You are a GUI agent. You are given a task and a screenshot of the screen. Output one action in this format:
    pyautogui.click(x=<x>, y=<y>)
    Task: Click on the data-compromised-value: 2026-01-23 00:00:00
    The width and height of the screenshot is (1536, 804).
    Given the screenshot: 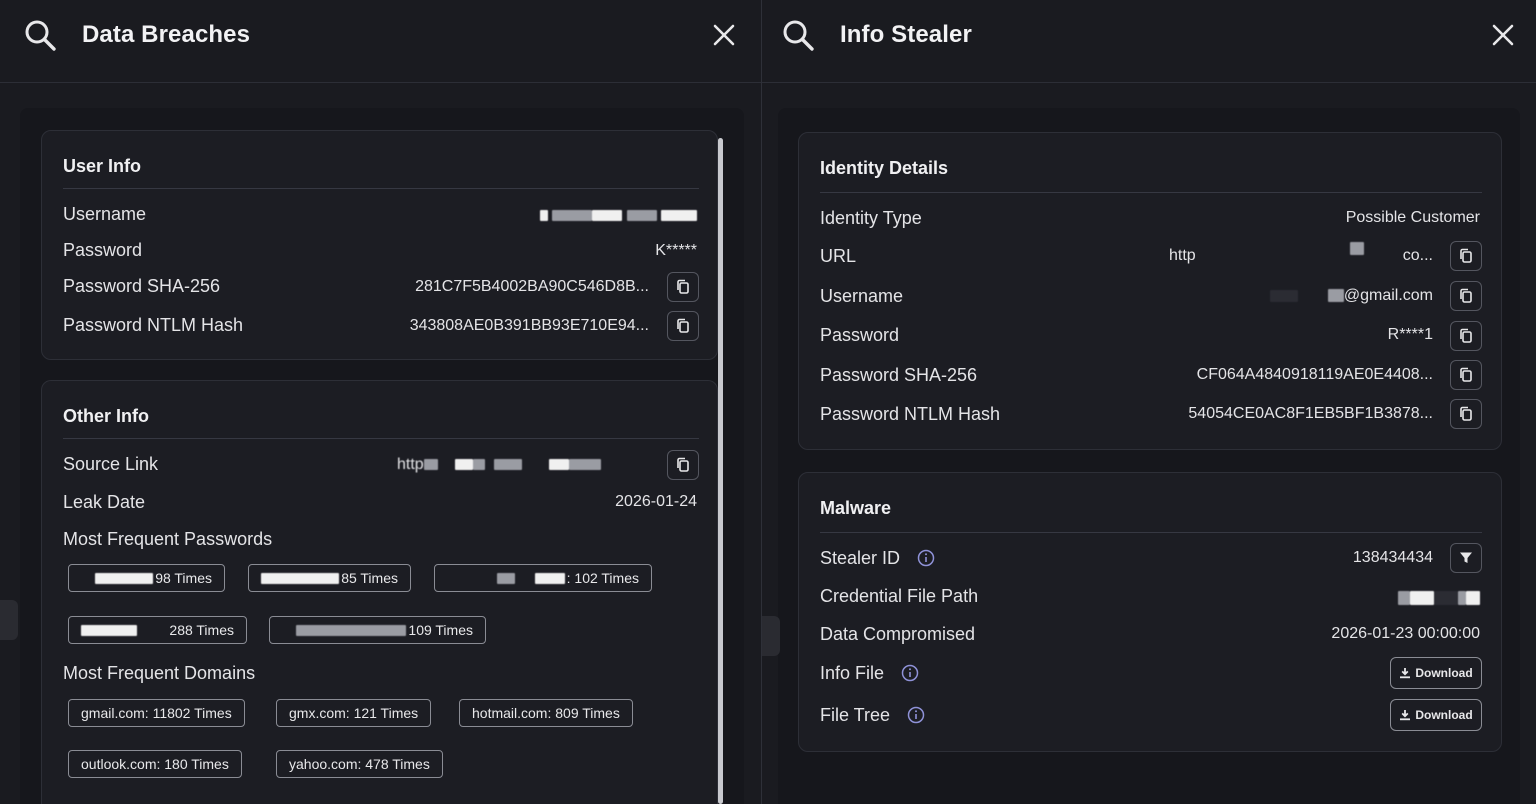 What is the action you would take?
    pyautogui.click(x=1405, y=633)
    